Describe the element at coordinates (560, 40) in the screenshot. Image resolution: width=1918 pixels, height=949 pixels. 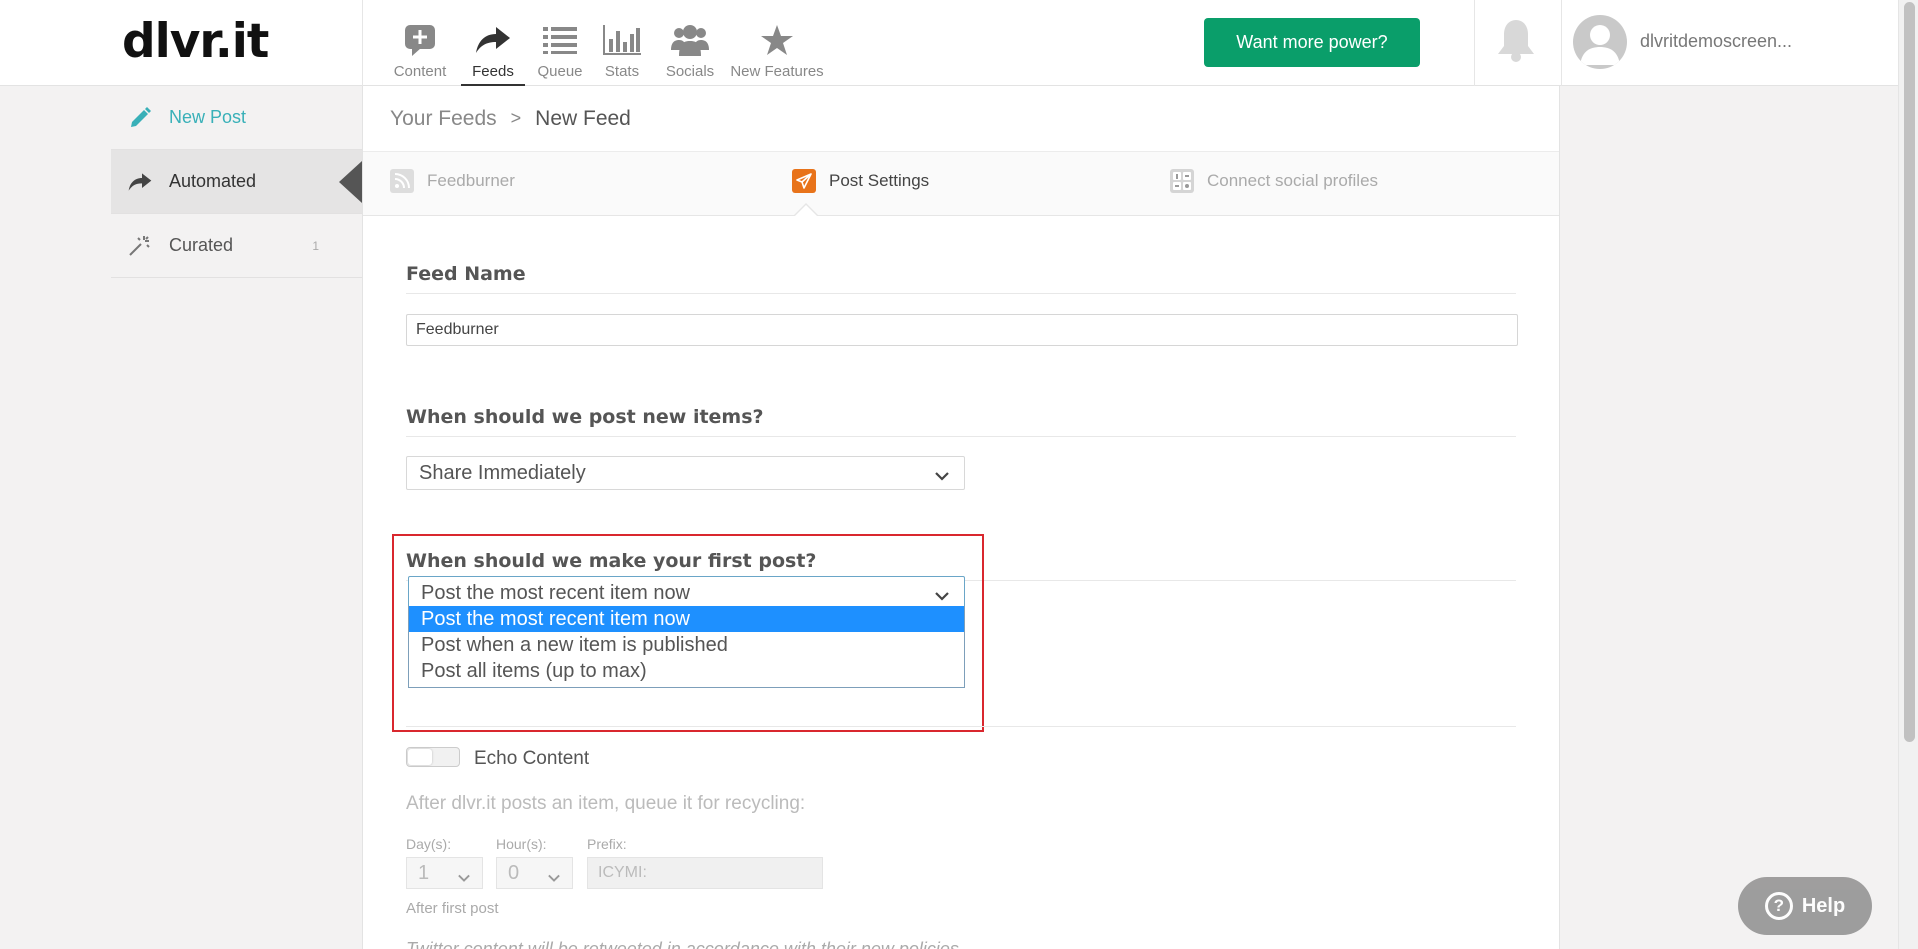
I see `list-icon` at that location.